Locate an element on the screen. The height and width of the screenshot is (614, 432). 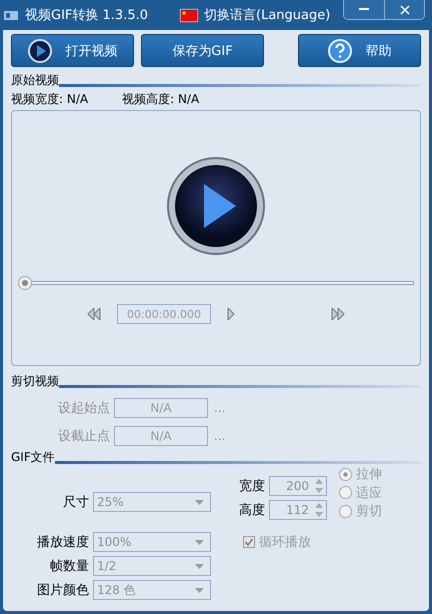
checkbox-icon is located at coordinates (249, 542).